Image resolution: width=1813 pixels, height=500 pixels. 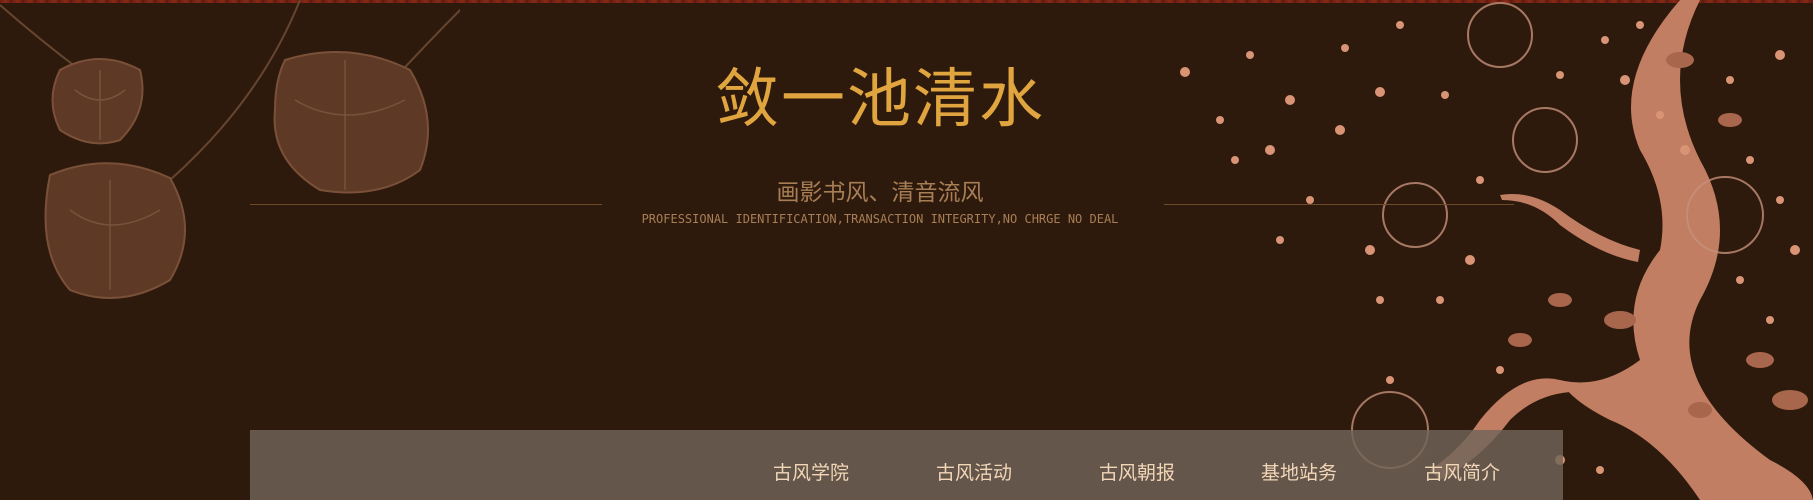 What do you see at coordinates (880, 100) in the screenshot?
I see `site-title: 敛一池清水` at bounding box center [880, 100].